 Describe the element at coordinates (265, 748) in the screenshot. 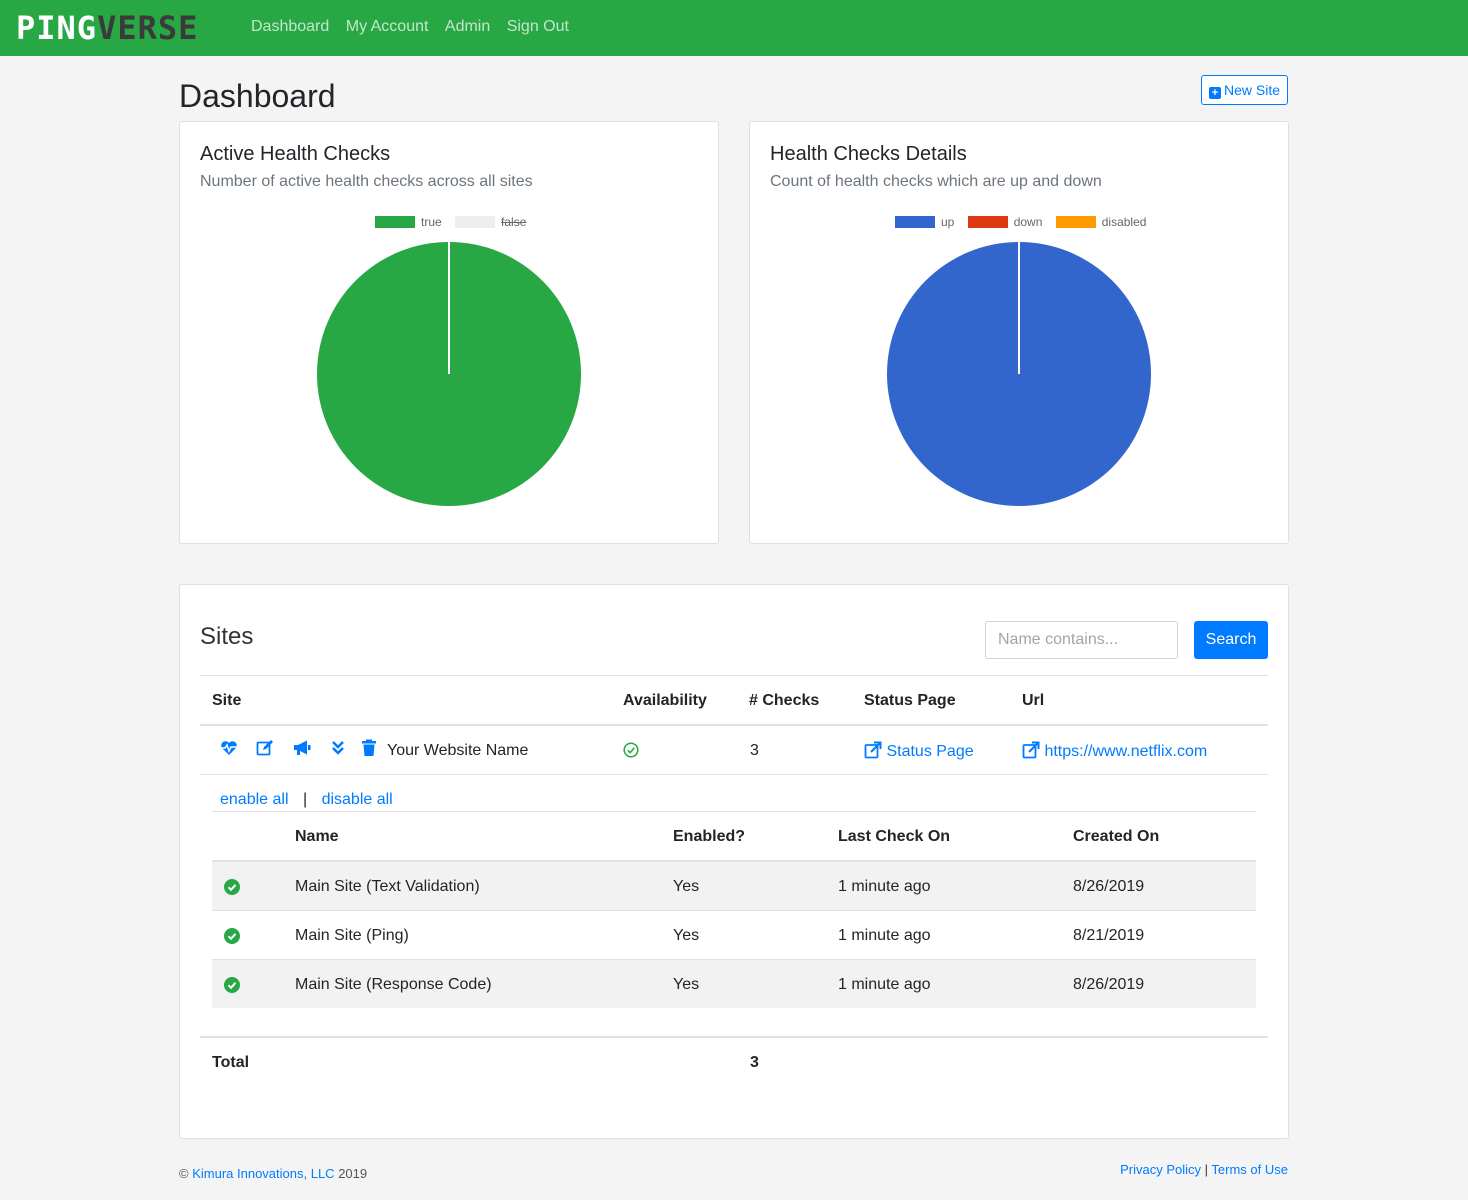

I see `edit-icon` at that location.